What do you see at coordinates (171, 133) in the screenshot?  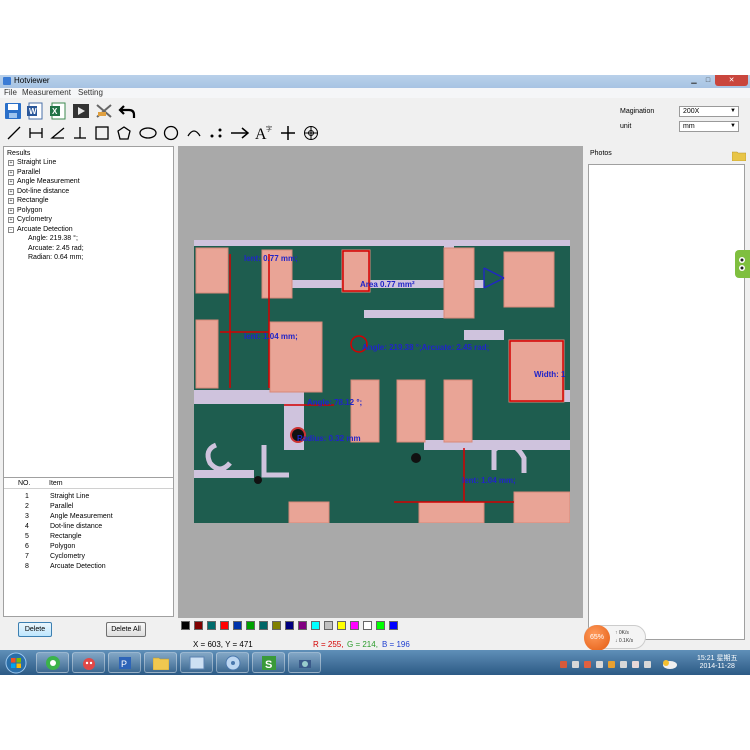 I see `circle-tool-icon` at bounding box center [171, 133].